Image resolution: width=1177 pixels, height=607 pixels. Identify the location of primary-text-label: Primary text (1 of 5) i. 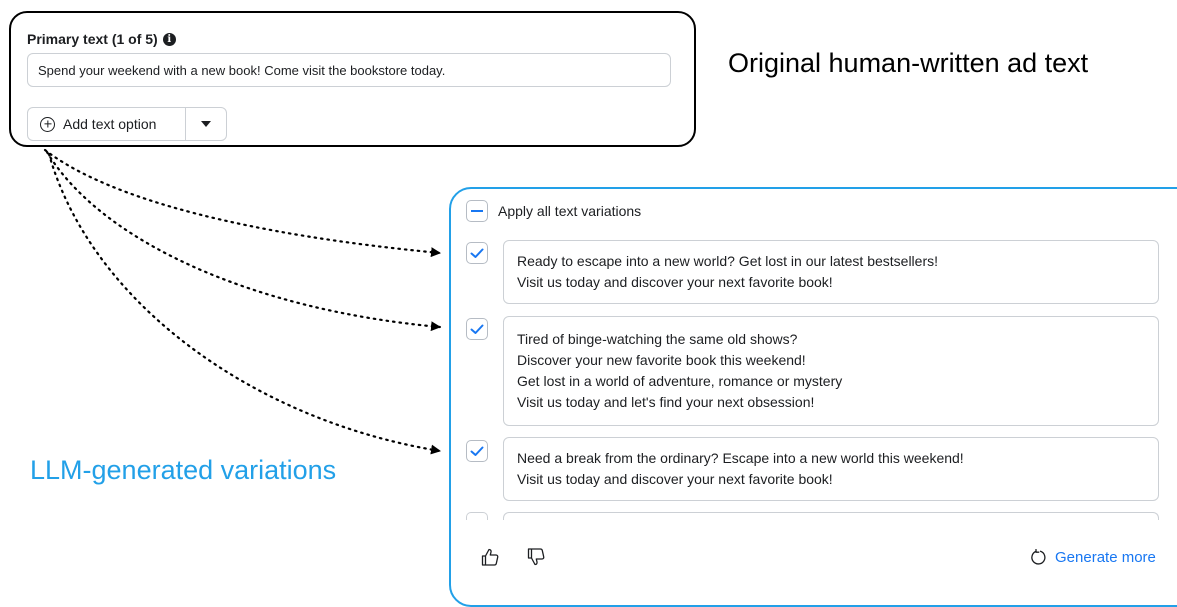
(101, 39).